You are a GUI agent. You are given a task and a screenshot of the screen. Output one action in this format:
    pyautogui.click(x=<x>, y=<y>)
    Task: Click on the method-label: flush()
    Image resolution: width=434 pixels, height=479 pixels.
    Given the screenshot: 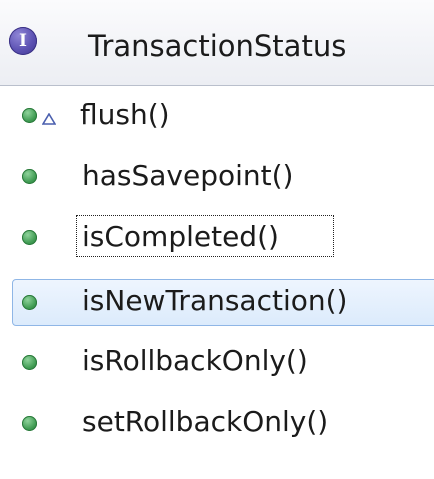 What is the action you would take?
    pyautogui.click(x=125, y=114)
    